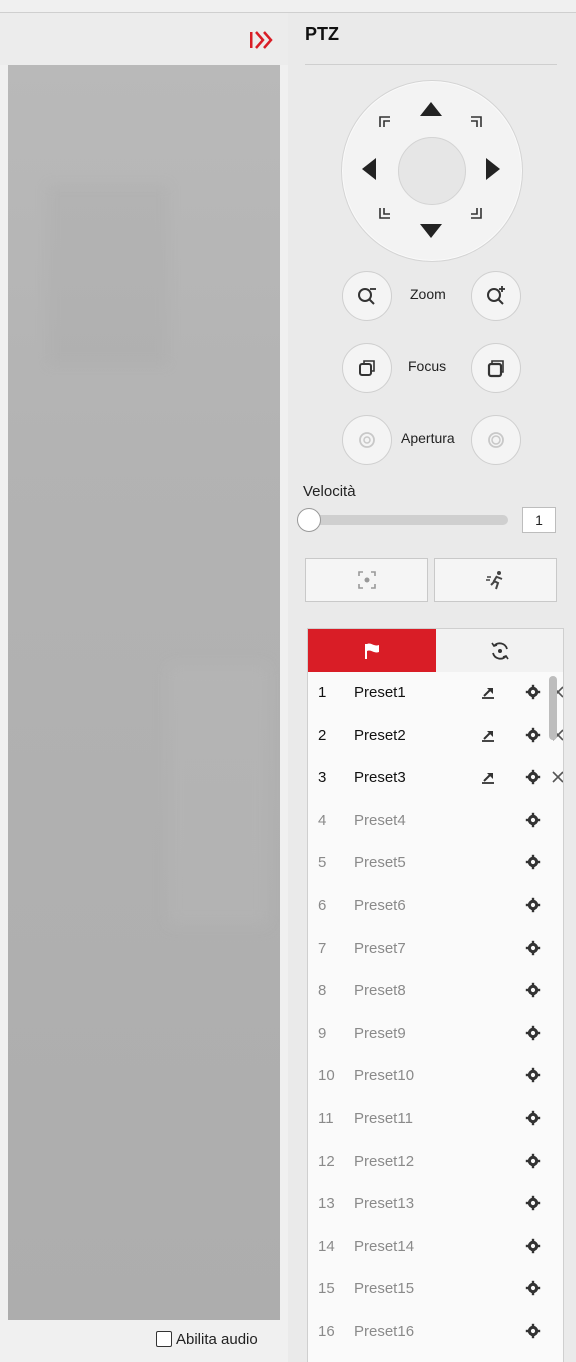  What do you see at coordinates (380, 778) in the screenshot?
I see `preset-name: Preset3` at bounding box center [380, 778].